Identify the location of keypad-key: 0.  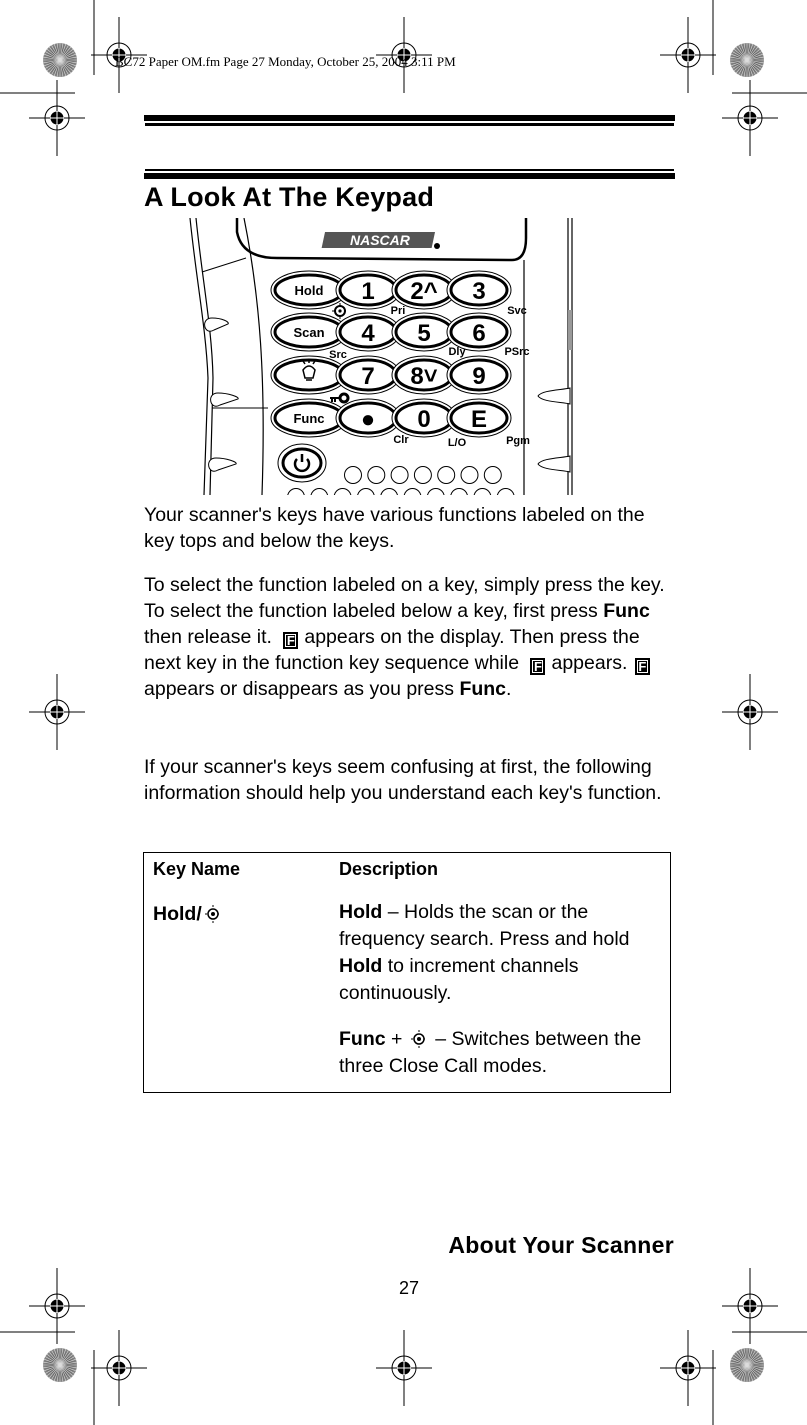
(424, 418).